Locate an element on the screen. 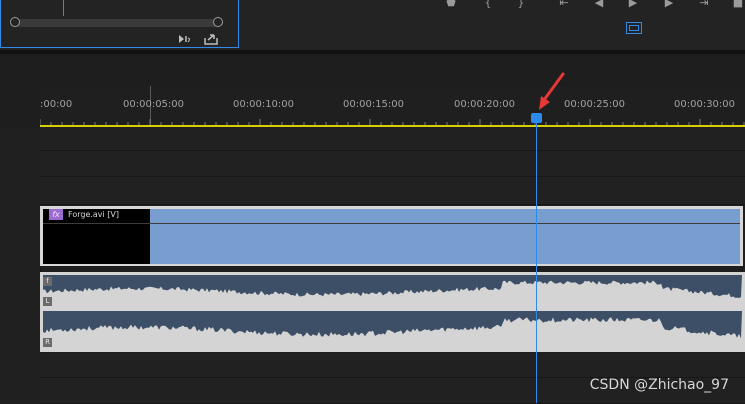 The height and width of the screenshot is (404, 745). timecode-label: 00:00:25:00 is located at coordinates (595, 104).